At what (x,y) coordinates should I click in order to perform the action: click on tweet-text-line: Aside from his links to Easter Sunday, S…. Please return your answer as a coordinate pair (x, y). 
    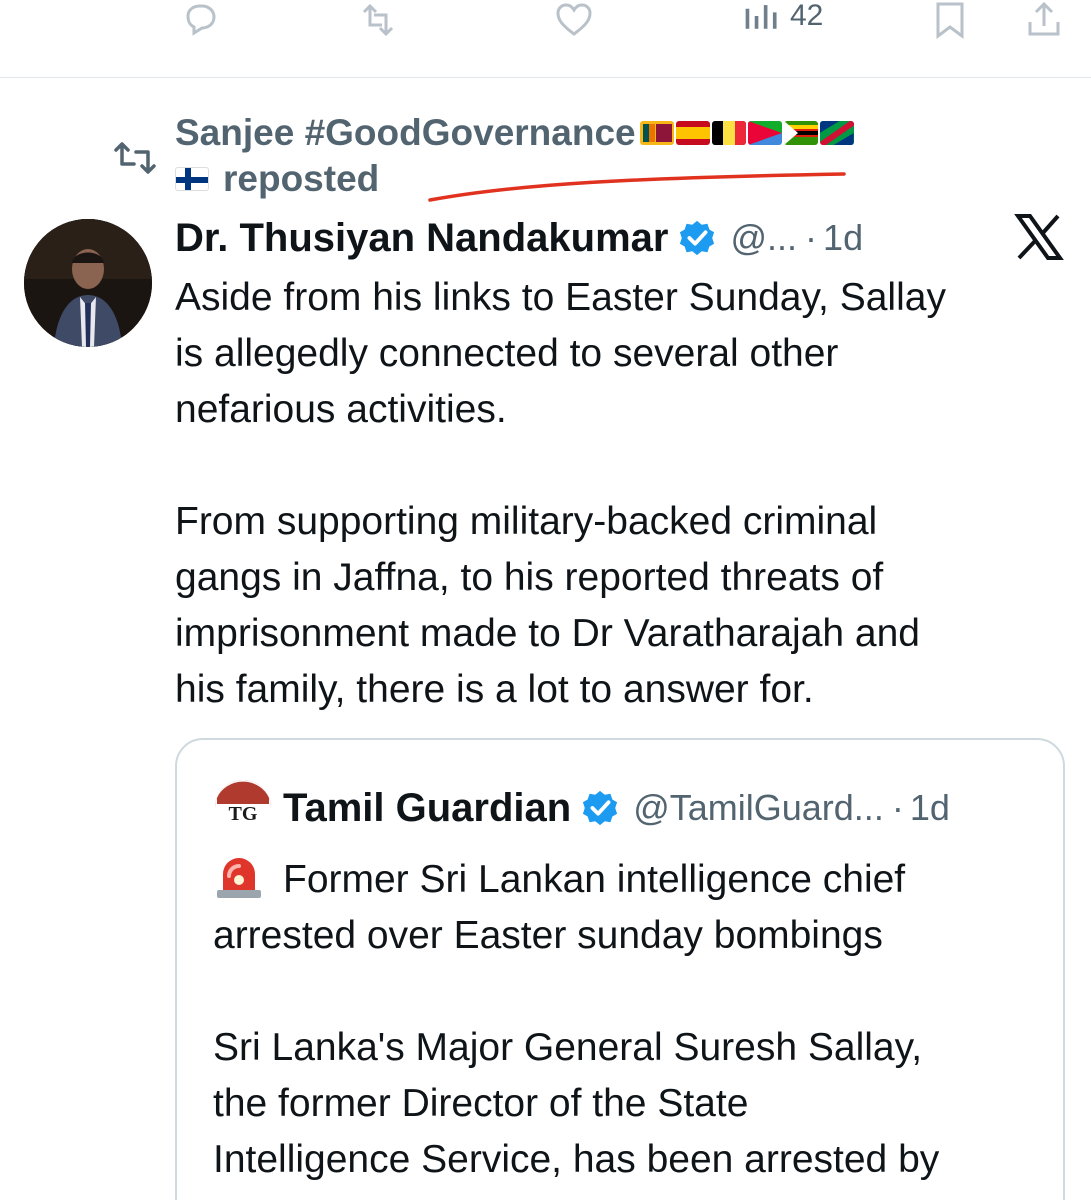
    Looking at the image, I should click on (560, 297).